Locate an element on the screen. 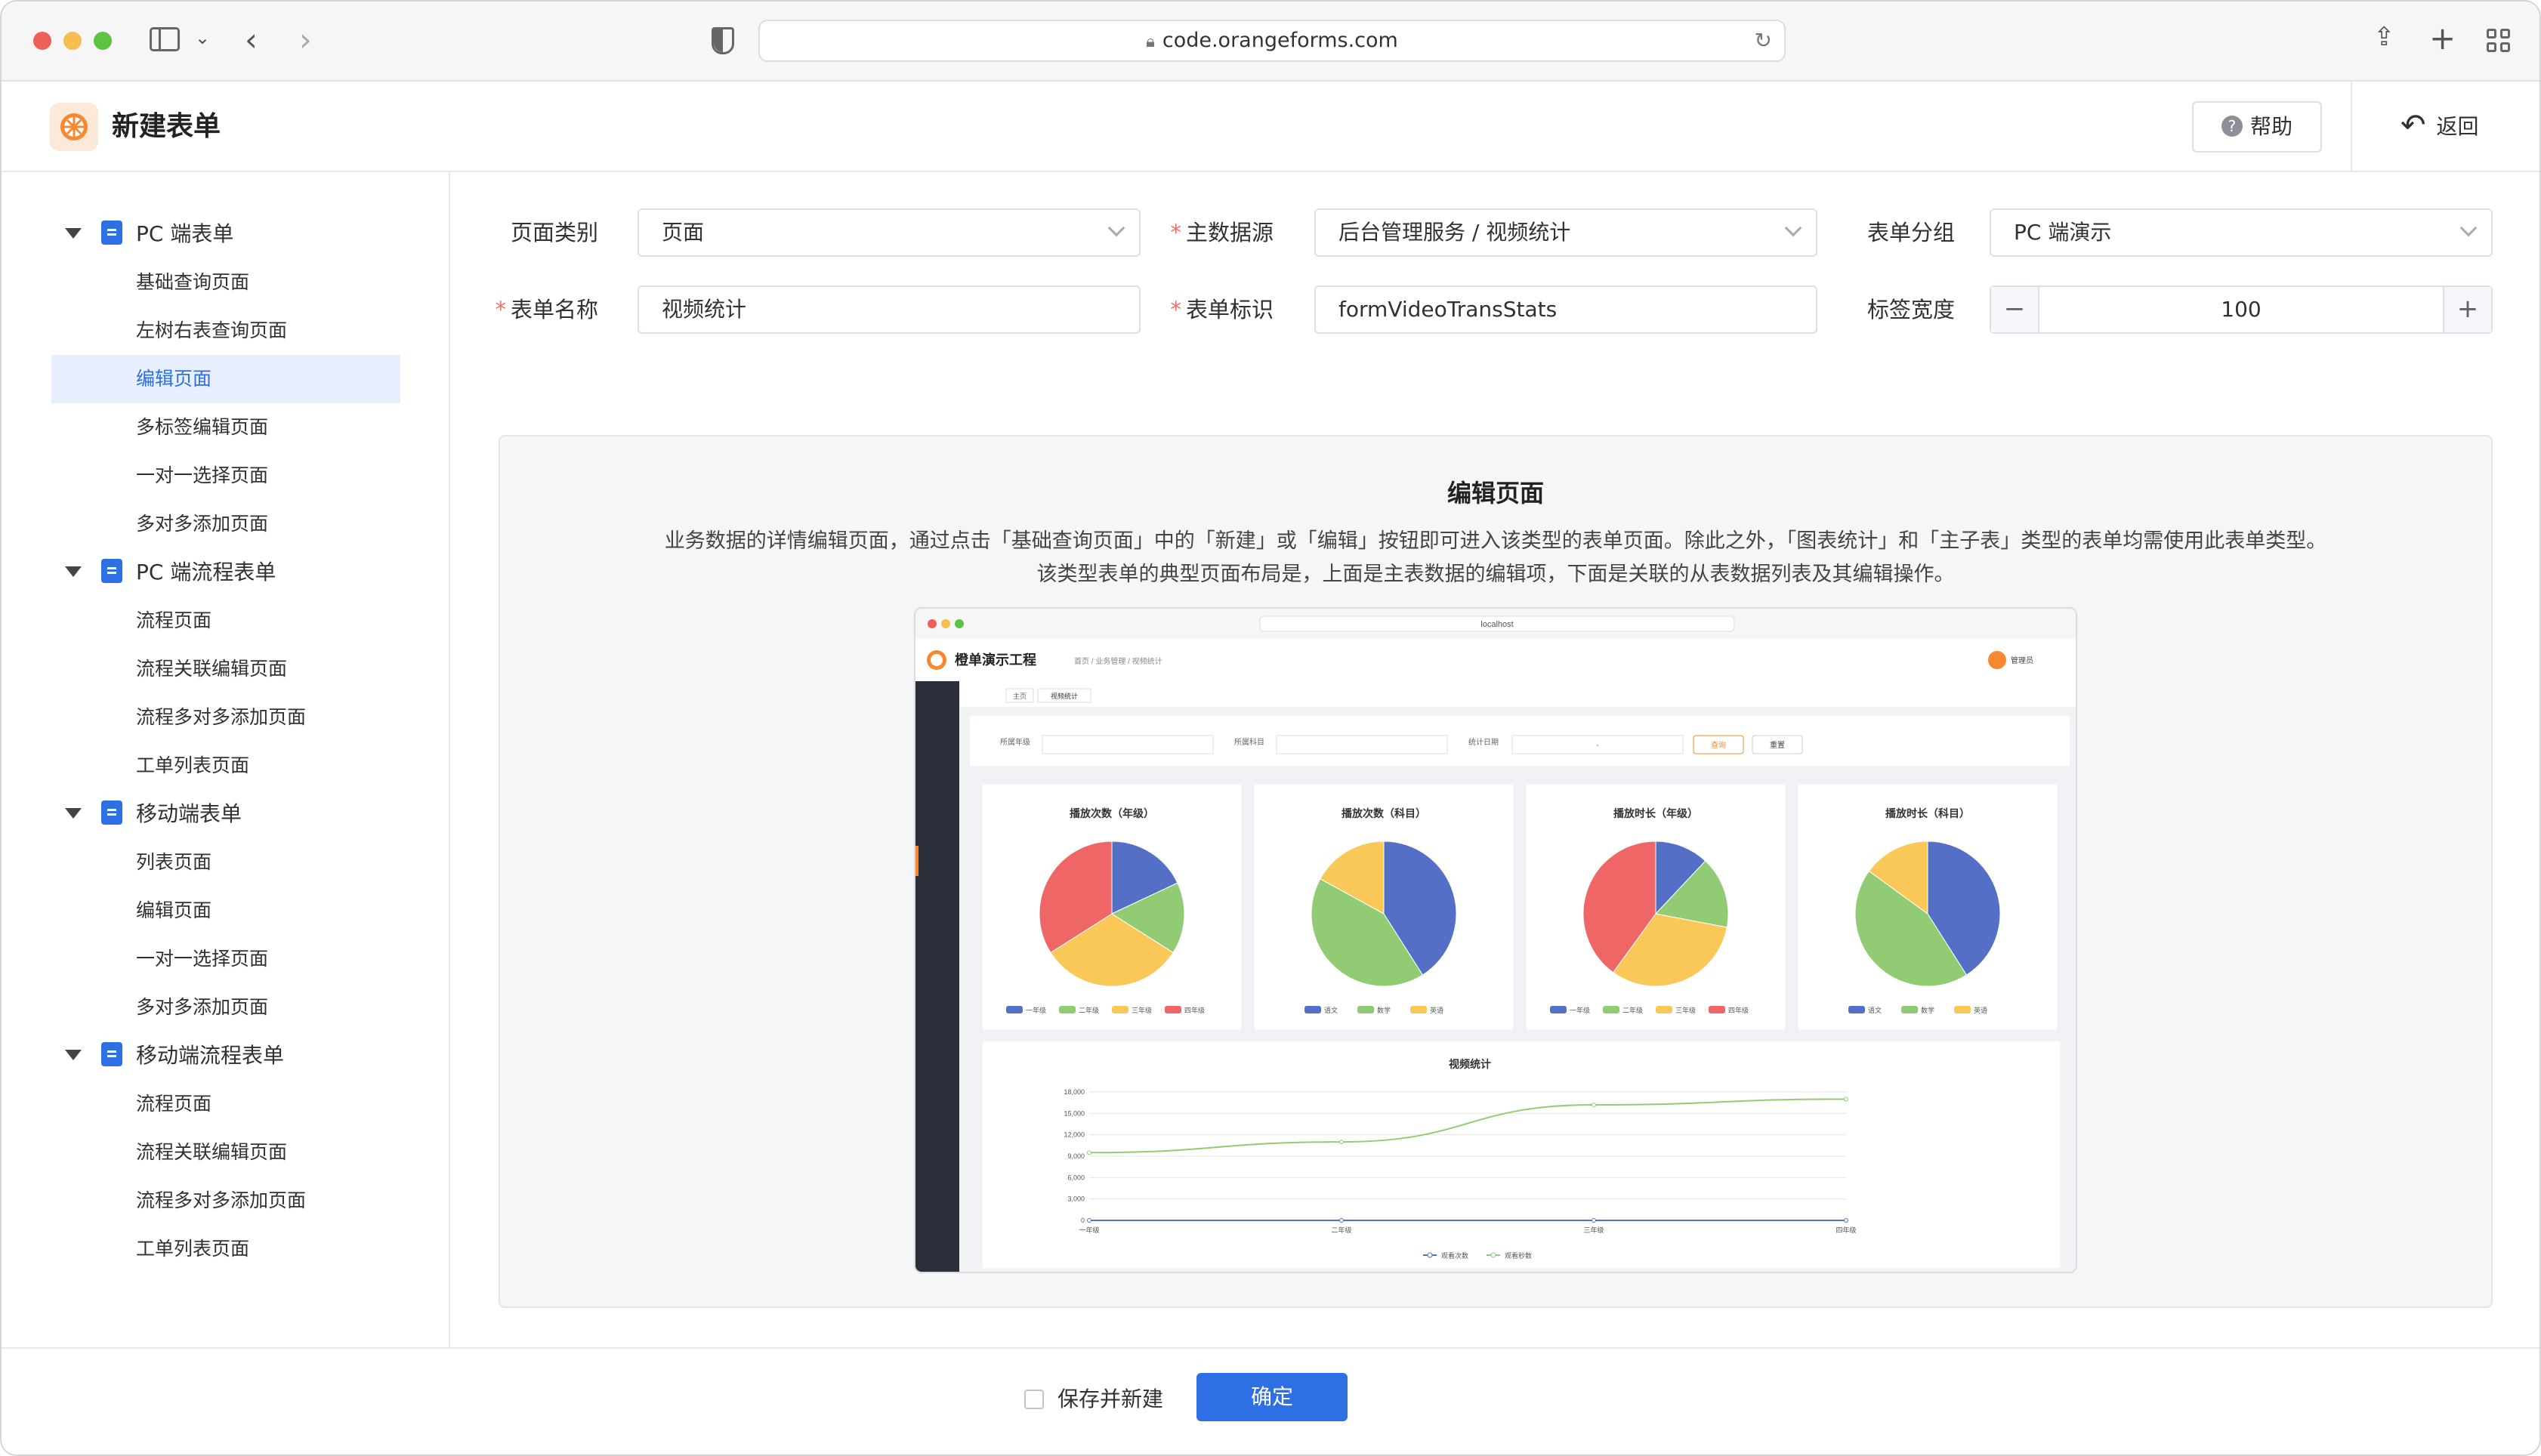 Image resolution: width=2541 pixels, height=1456 pixels. help-icon: ? is located at coordinates (2232, 126).